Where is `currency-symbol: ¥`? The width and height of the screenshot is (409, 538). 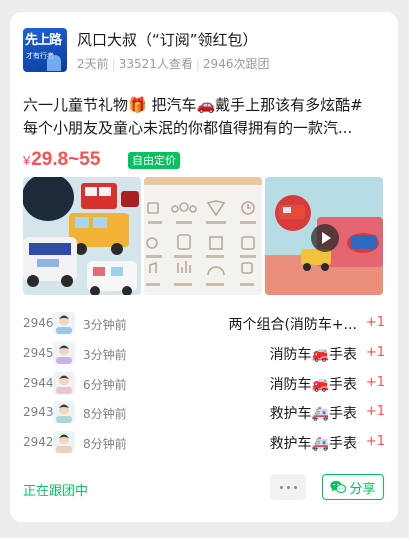 currency-symbol: ¥ is located at coordinates (27, 160).